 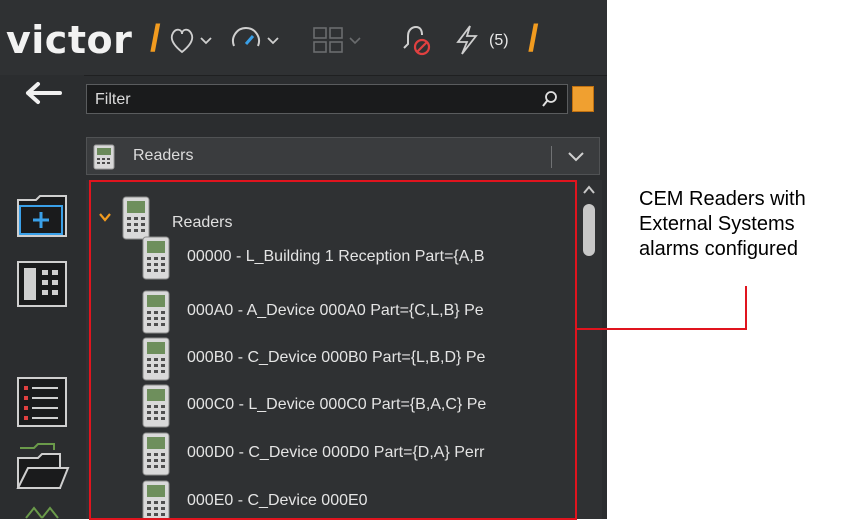 I want to click on brand-slash: /, so click(x=155, y=39).